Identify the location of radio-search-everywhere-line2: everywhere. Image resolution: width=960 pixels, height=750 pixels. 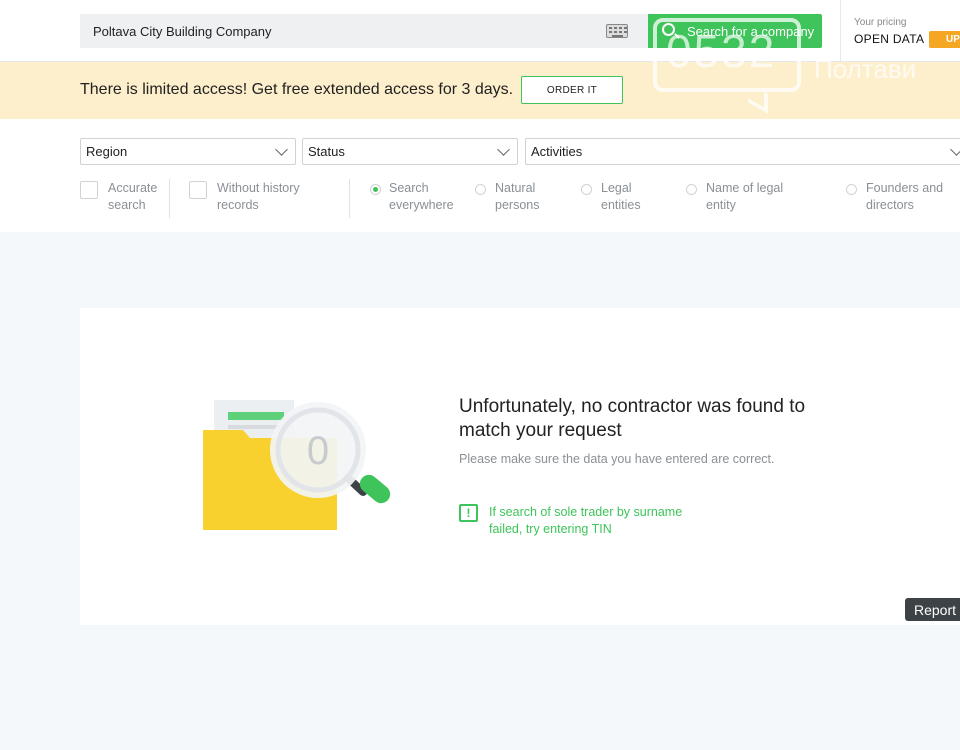
(421, 205).